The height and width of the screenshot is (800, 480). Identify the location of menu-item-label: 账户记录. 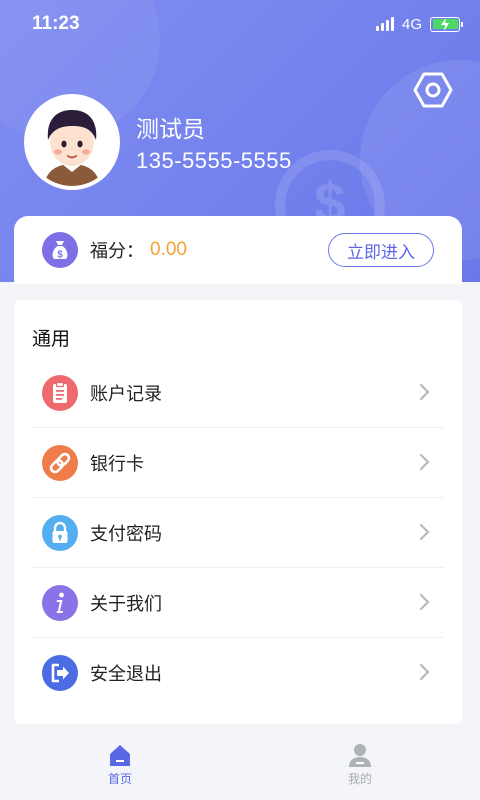
(126, 394).